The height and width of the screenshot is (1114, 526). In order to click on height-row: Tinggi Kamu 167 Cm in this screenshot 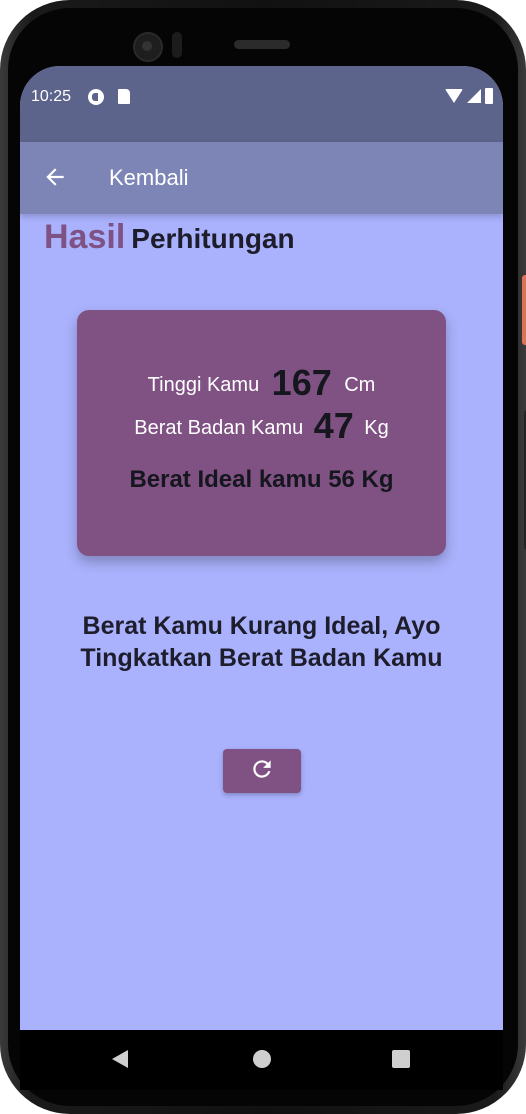, I will do `click(261, 383)`.